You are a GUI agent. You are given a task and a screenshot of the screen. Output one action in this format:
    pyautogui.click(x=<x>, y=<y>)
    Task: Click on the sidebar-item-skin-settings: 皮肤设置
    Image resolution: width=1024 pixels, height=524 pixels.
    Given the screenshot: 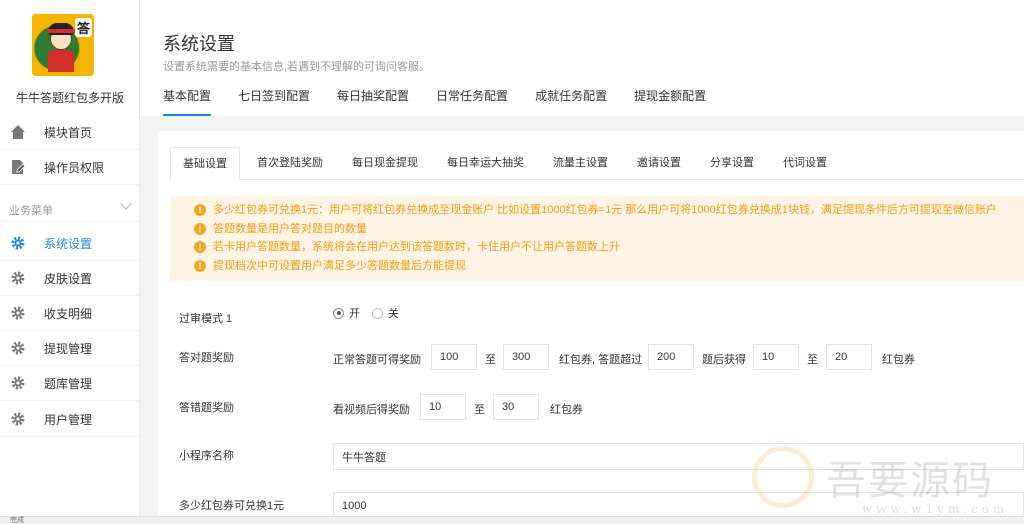 What is the action you would take?
    pyautogui.click(x=70, y=278)
    